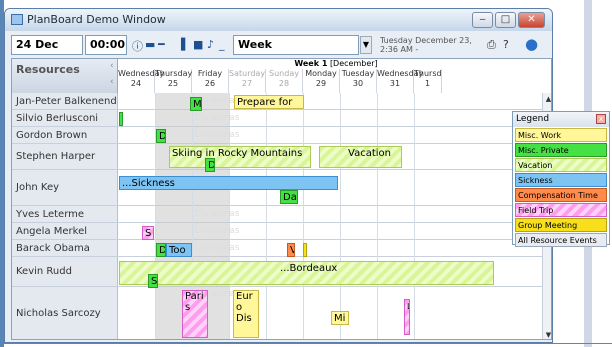 The image size is (612, 347). I want to click on week-month: [December], so click(353, 63).